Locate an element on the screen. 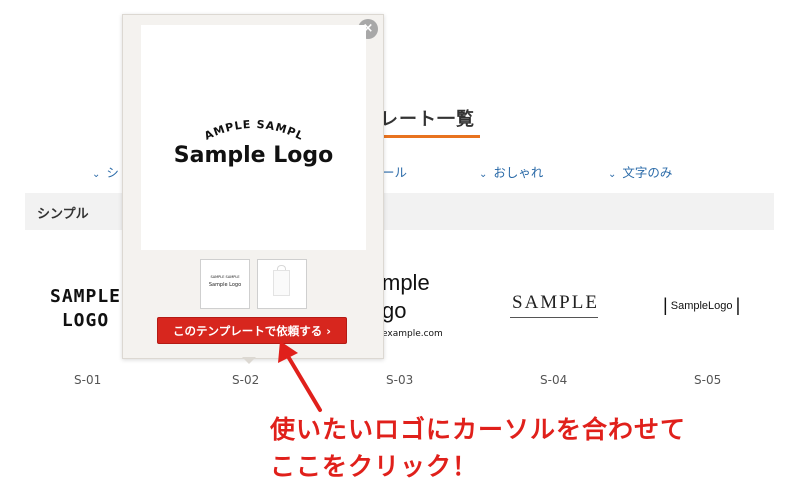  filter-text-only: ⌄ 文字のみ is located at coordinates (640, 171).